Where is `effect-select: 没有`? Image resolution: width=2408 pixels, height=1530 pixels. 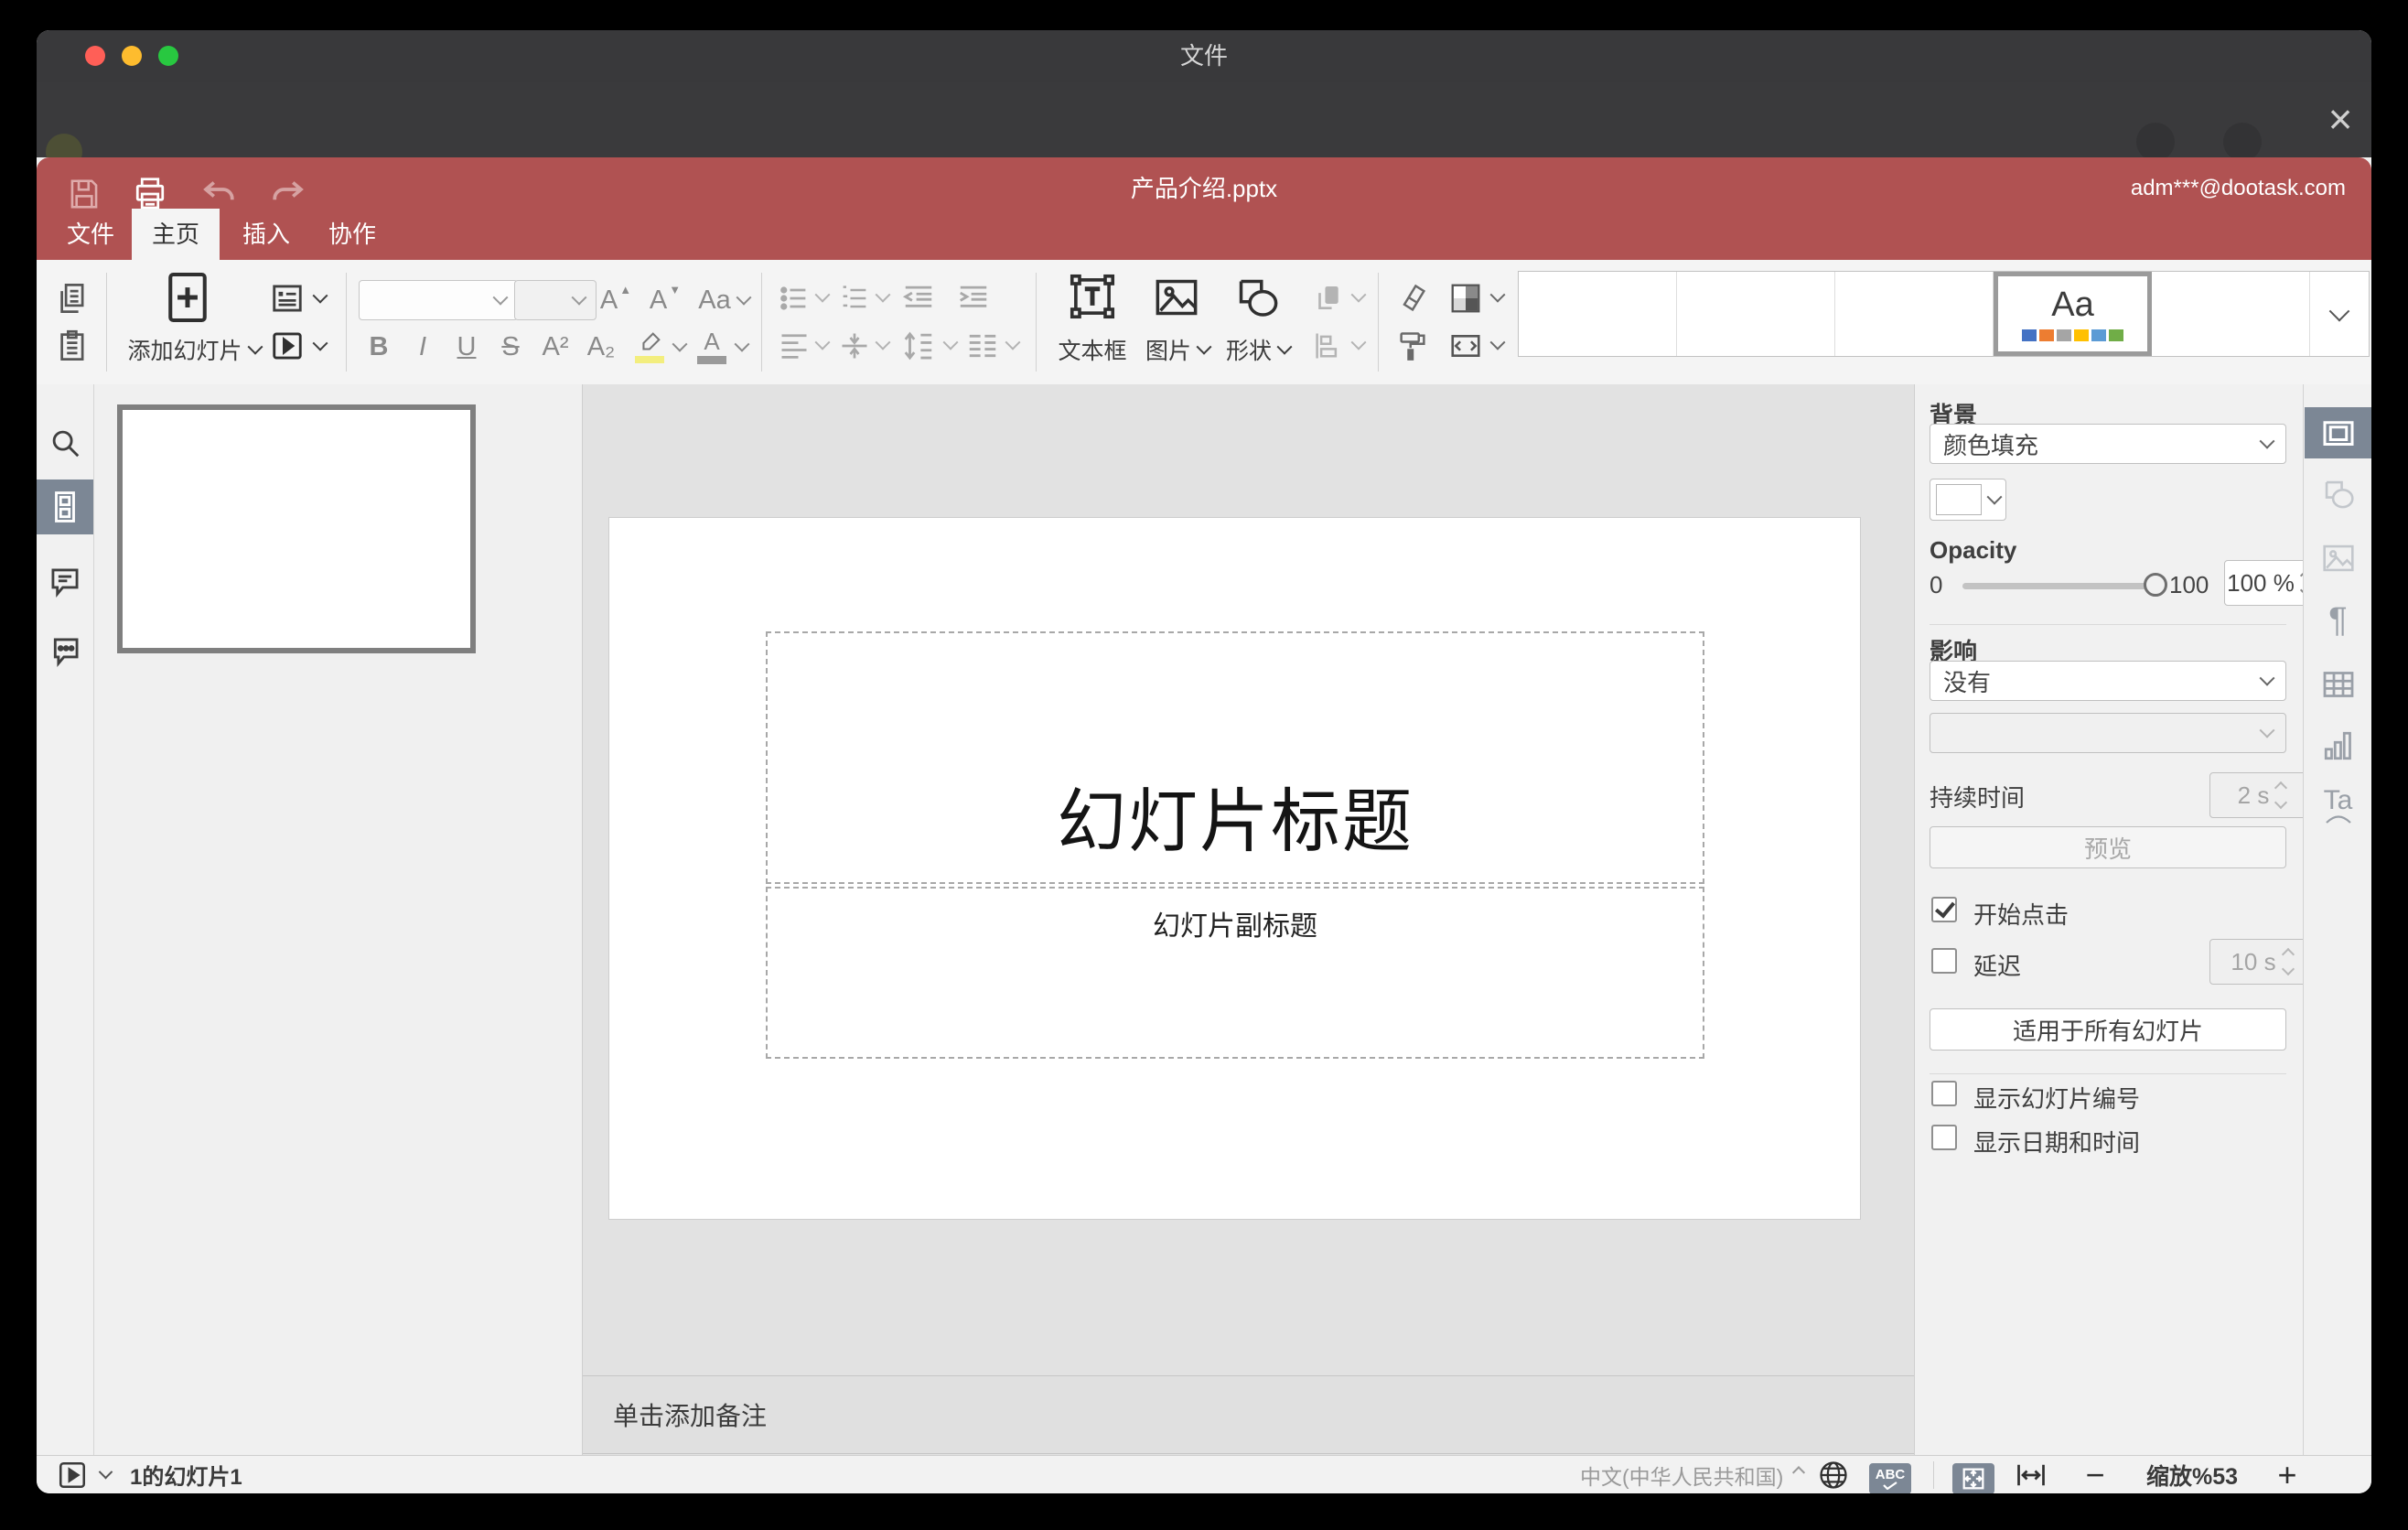
effect-select: 没有 is located at coordinates (2108, 681).